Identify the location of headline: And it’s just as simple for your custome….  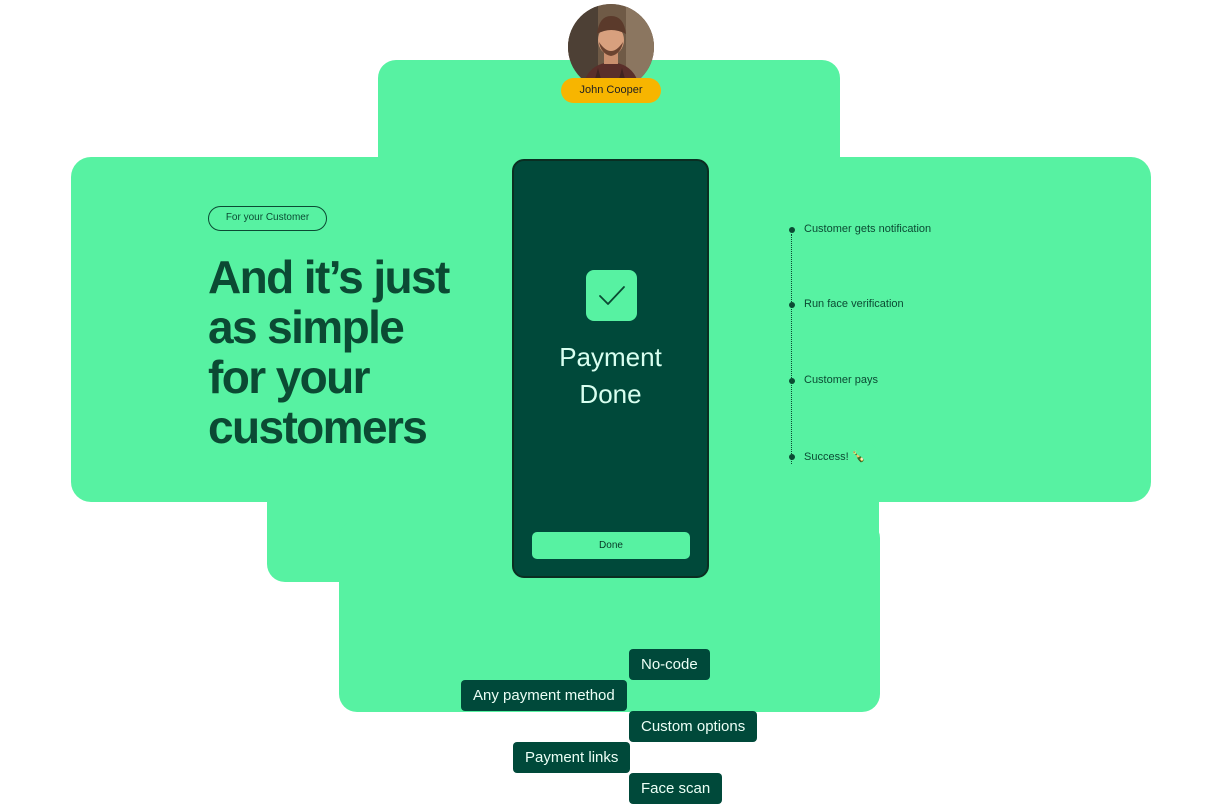
(358, 352).